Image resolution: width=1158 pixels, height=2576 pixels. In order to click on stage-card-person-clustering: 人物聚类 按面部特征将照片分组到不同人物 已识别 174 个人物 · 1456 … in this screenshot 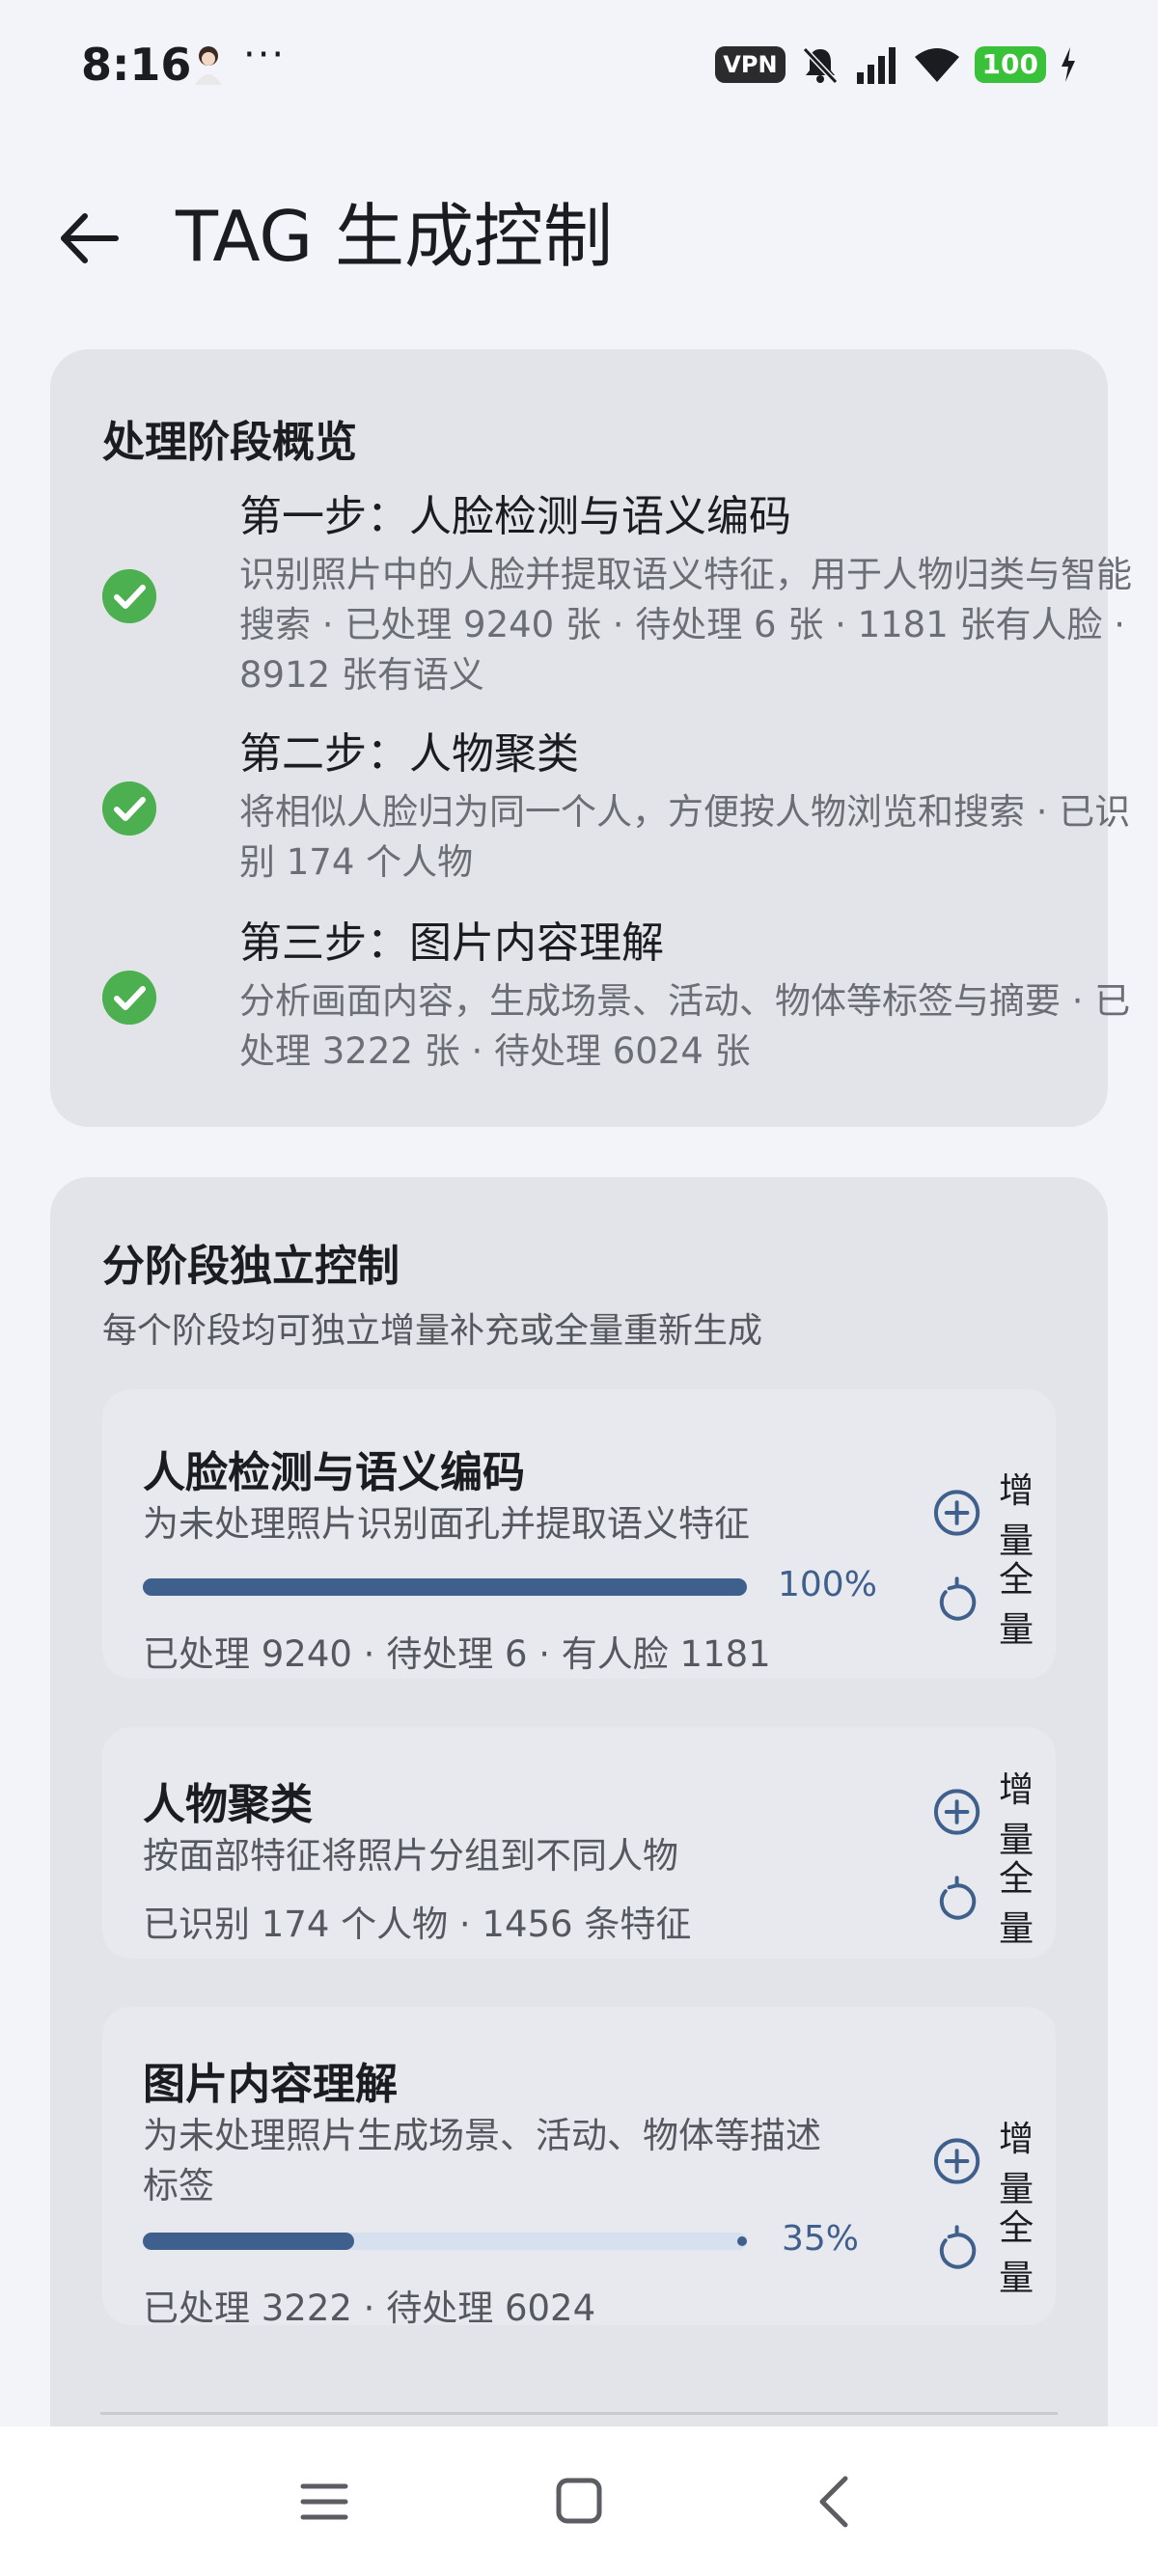, I will do `click(579, 1843)`.